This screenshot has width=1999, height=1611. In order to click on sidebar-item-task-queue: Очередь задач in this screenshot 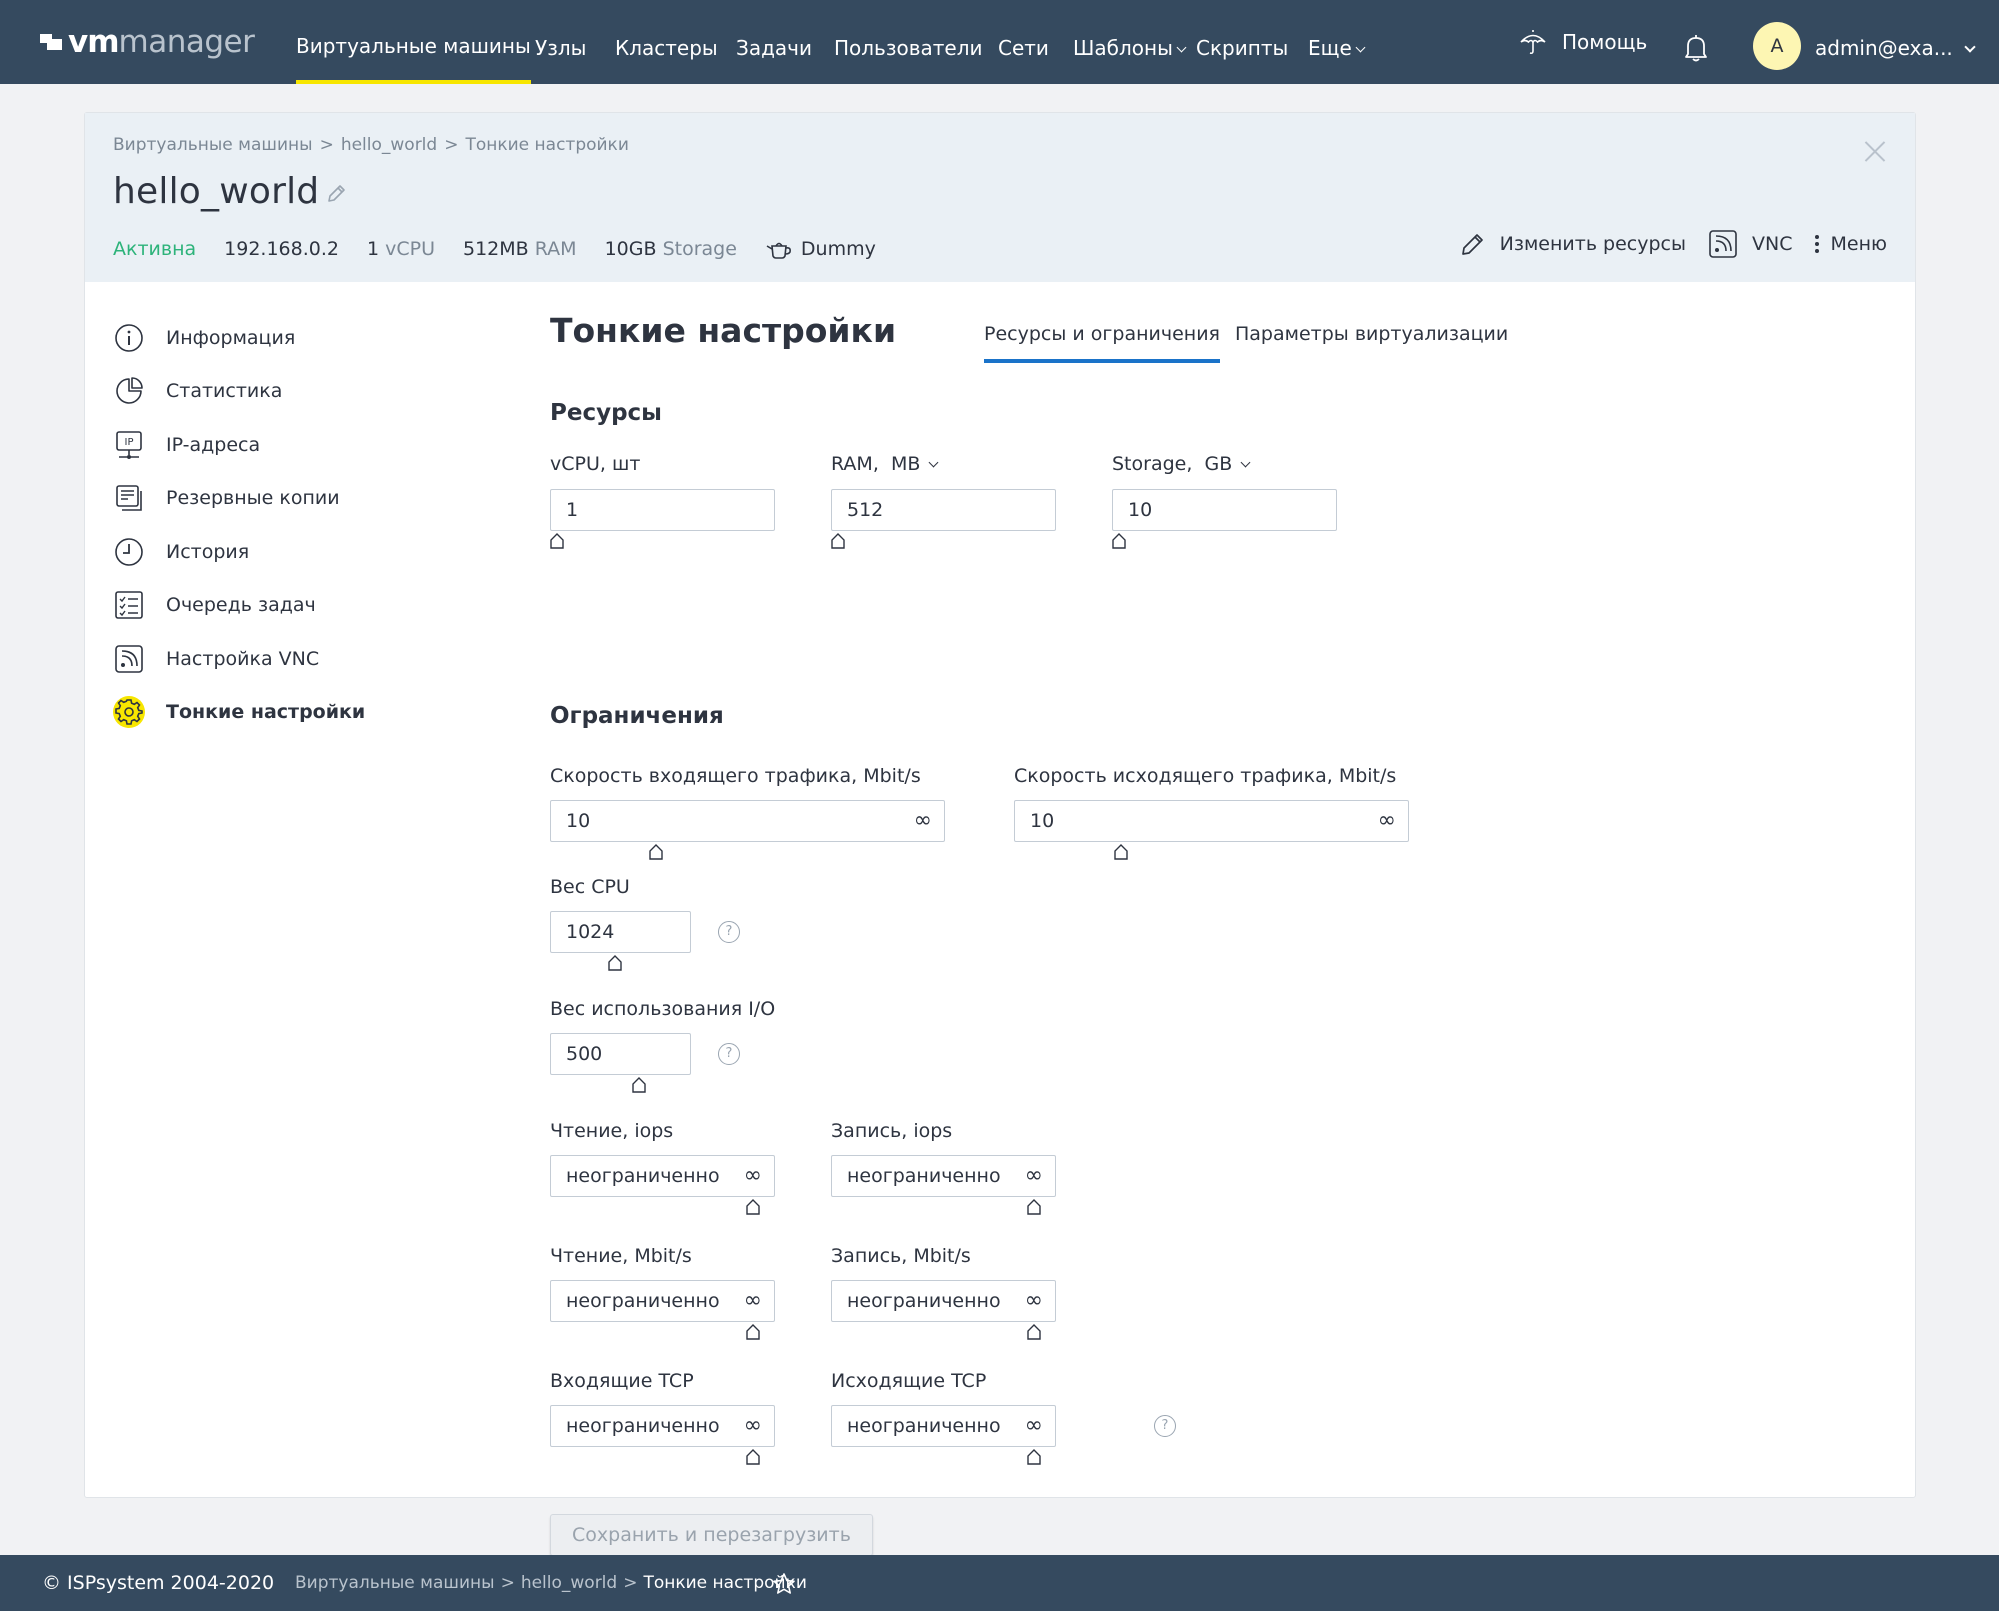, I will do `click(239, 606)`.